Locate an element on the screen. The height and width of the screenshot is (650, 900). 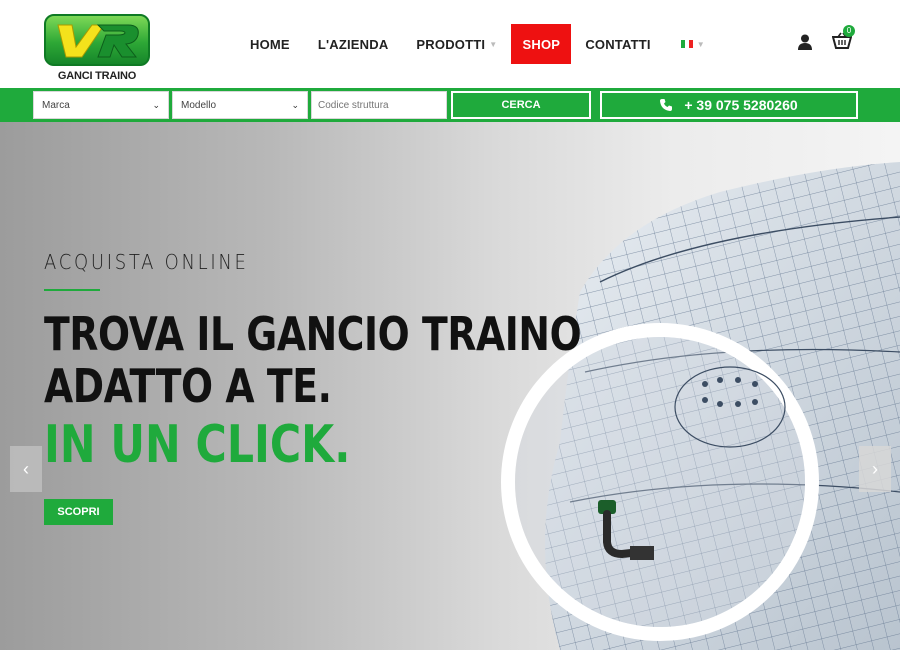
phone-button: + 39 075 5280260 is located at coordinates (729, 105).